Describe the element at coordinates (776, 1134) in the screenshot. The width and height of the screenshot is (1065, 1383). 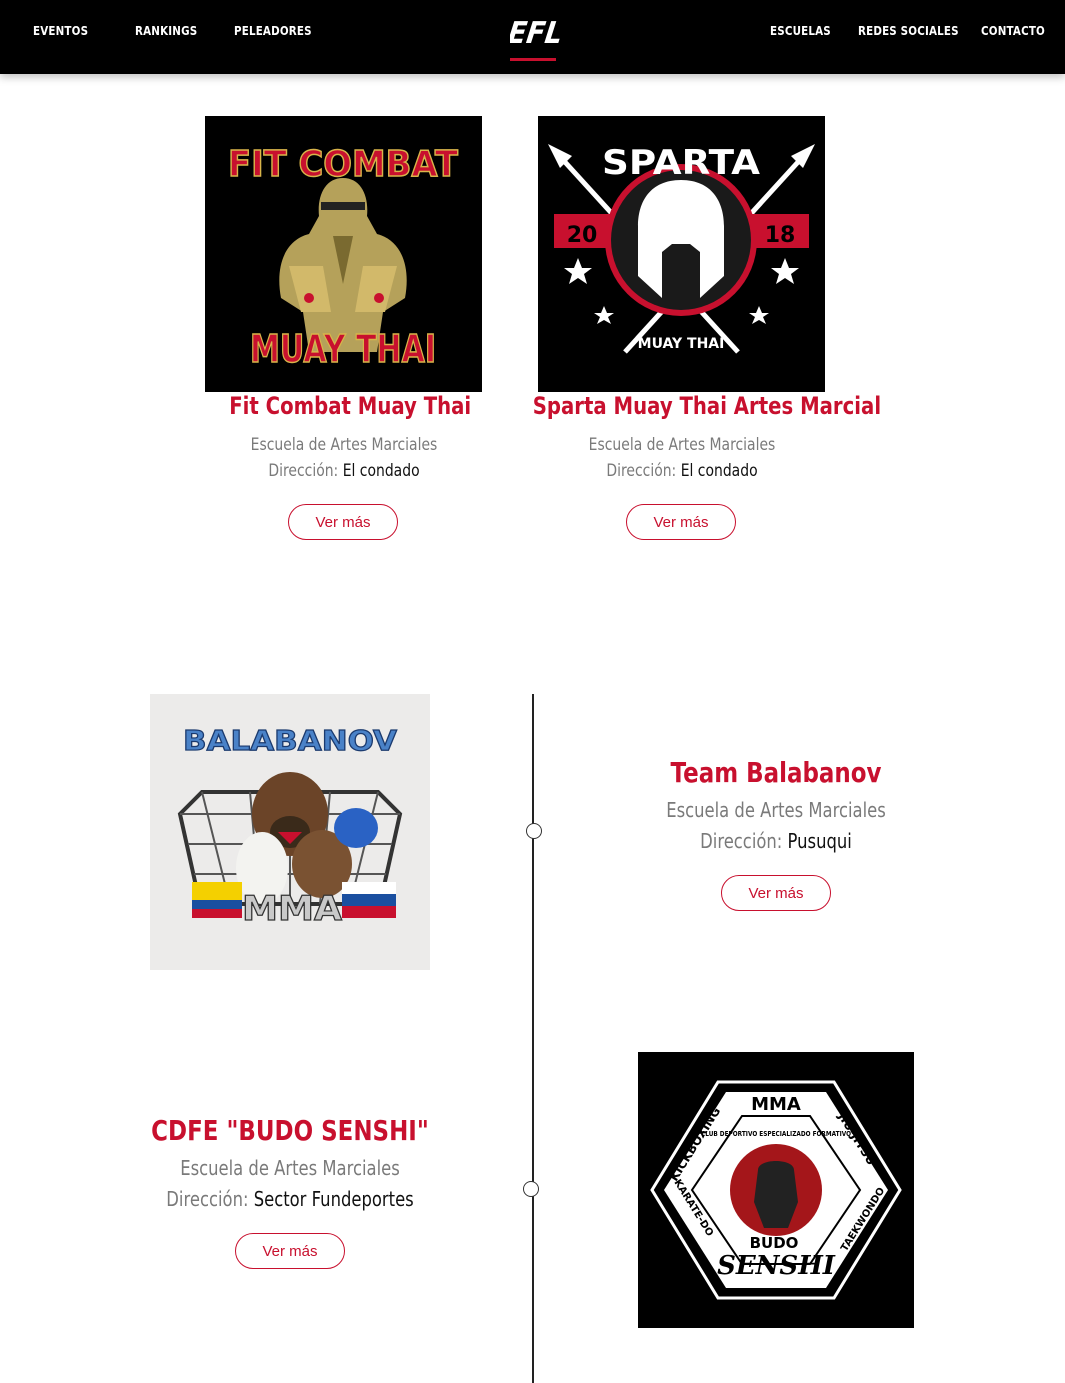
I see `logo-club-name: CLUB DEPORTIVO ESPECIALIZADO FORMATIVO` at that location.